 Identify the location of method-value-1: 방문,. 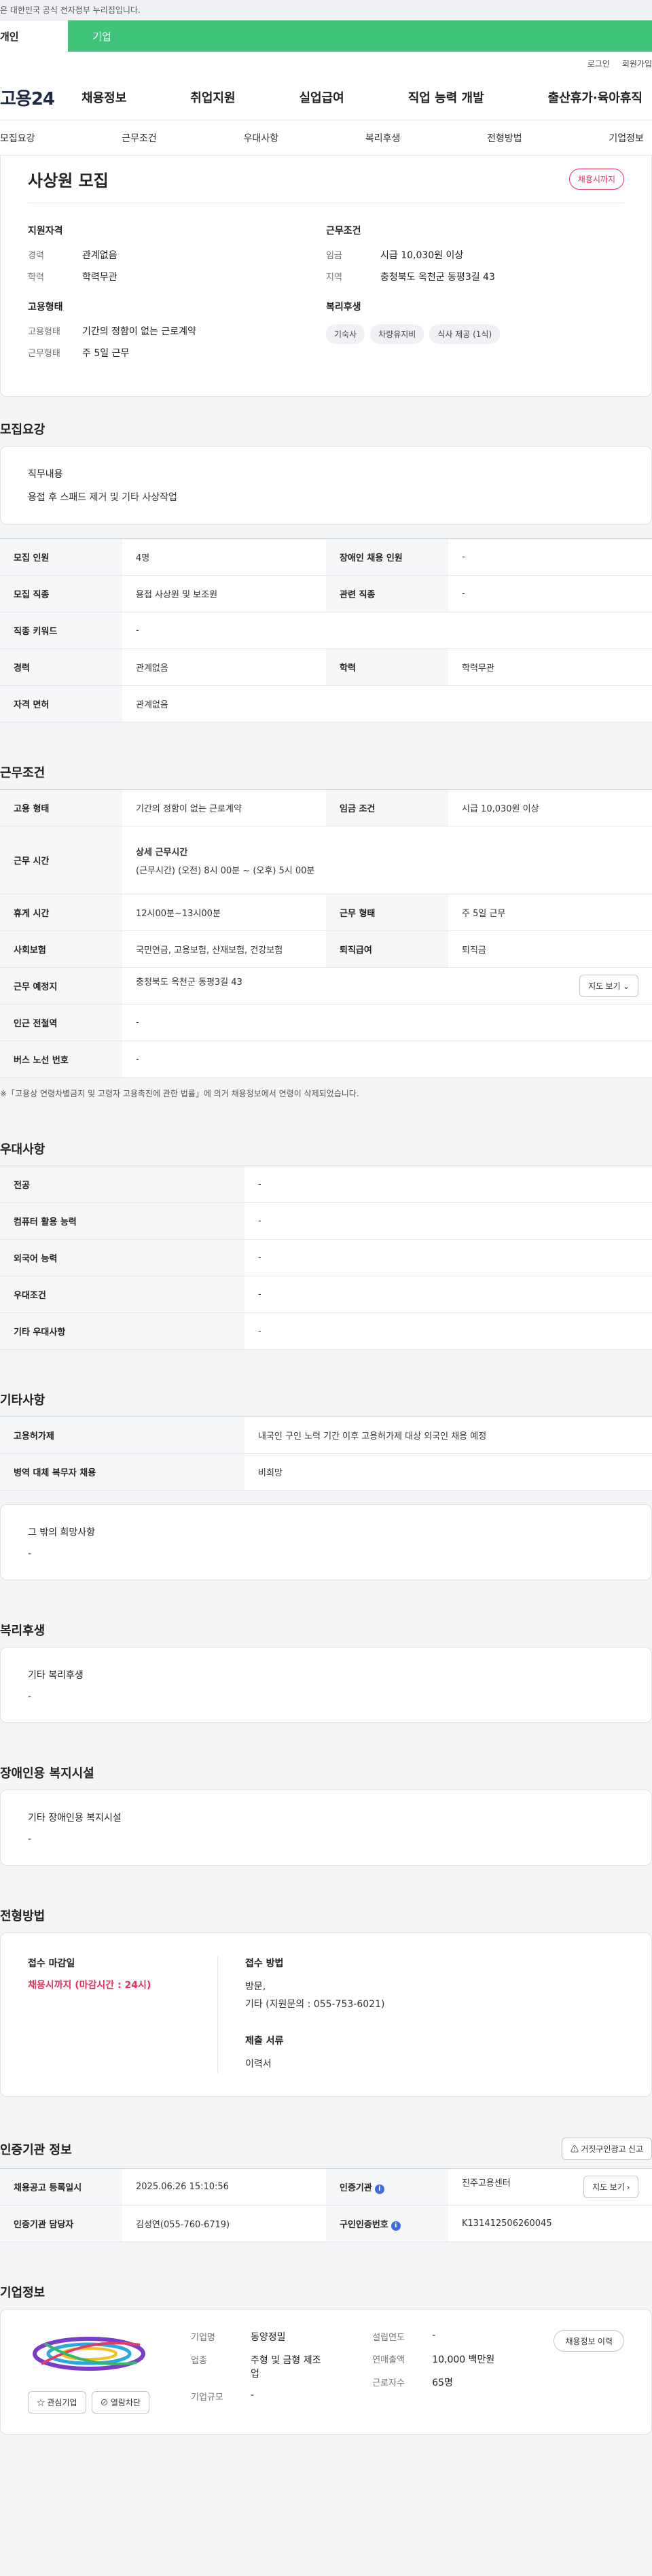
(255, 1986).